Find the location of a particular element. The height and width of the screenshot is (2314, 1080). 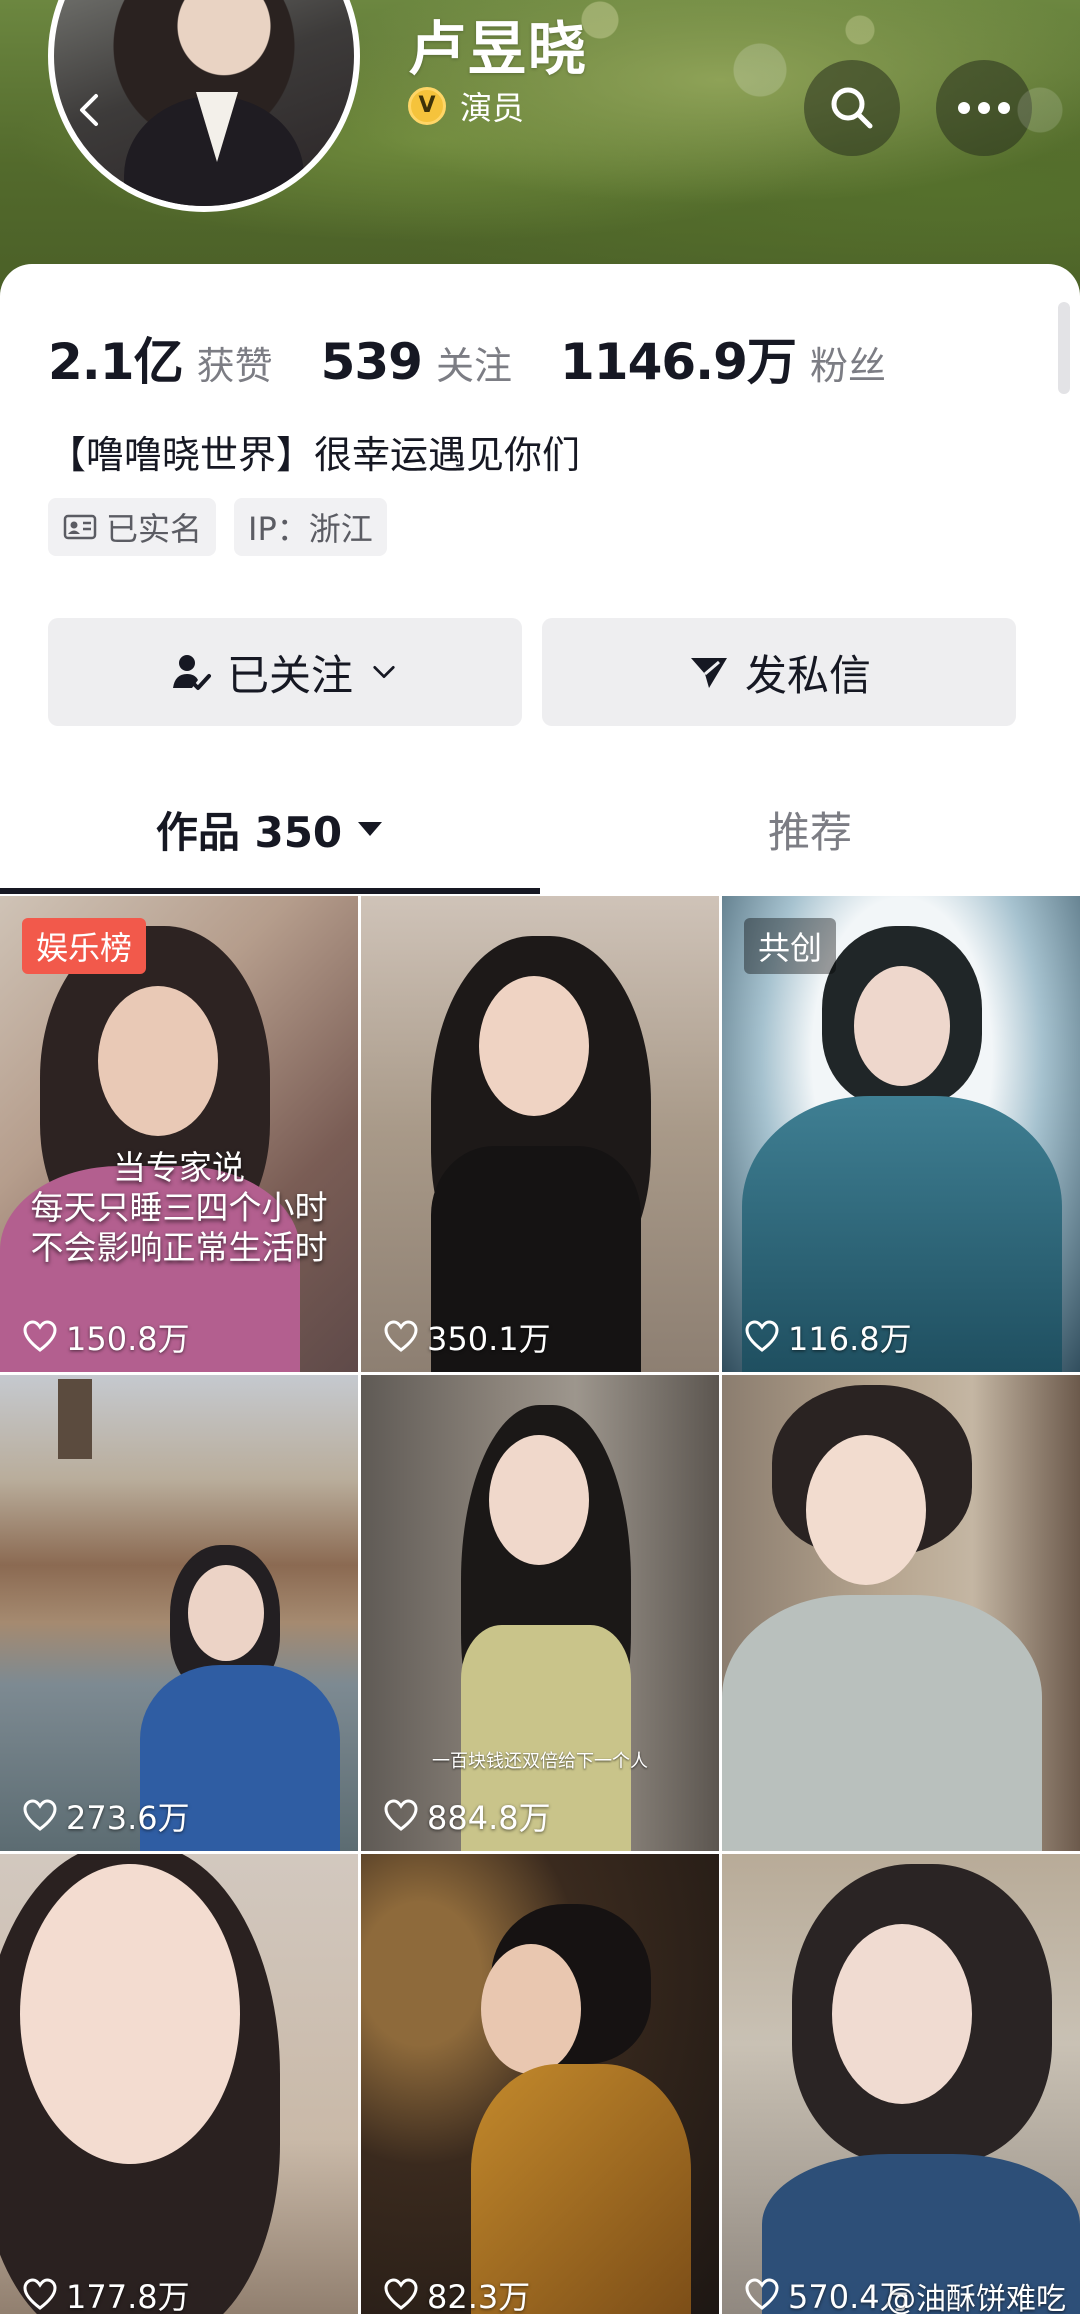

scrollbar is located at coordinates (1064, 348).